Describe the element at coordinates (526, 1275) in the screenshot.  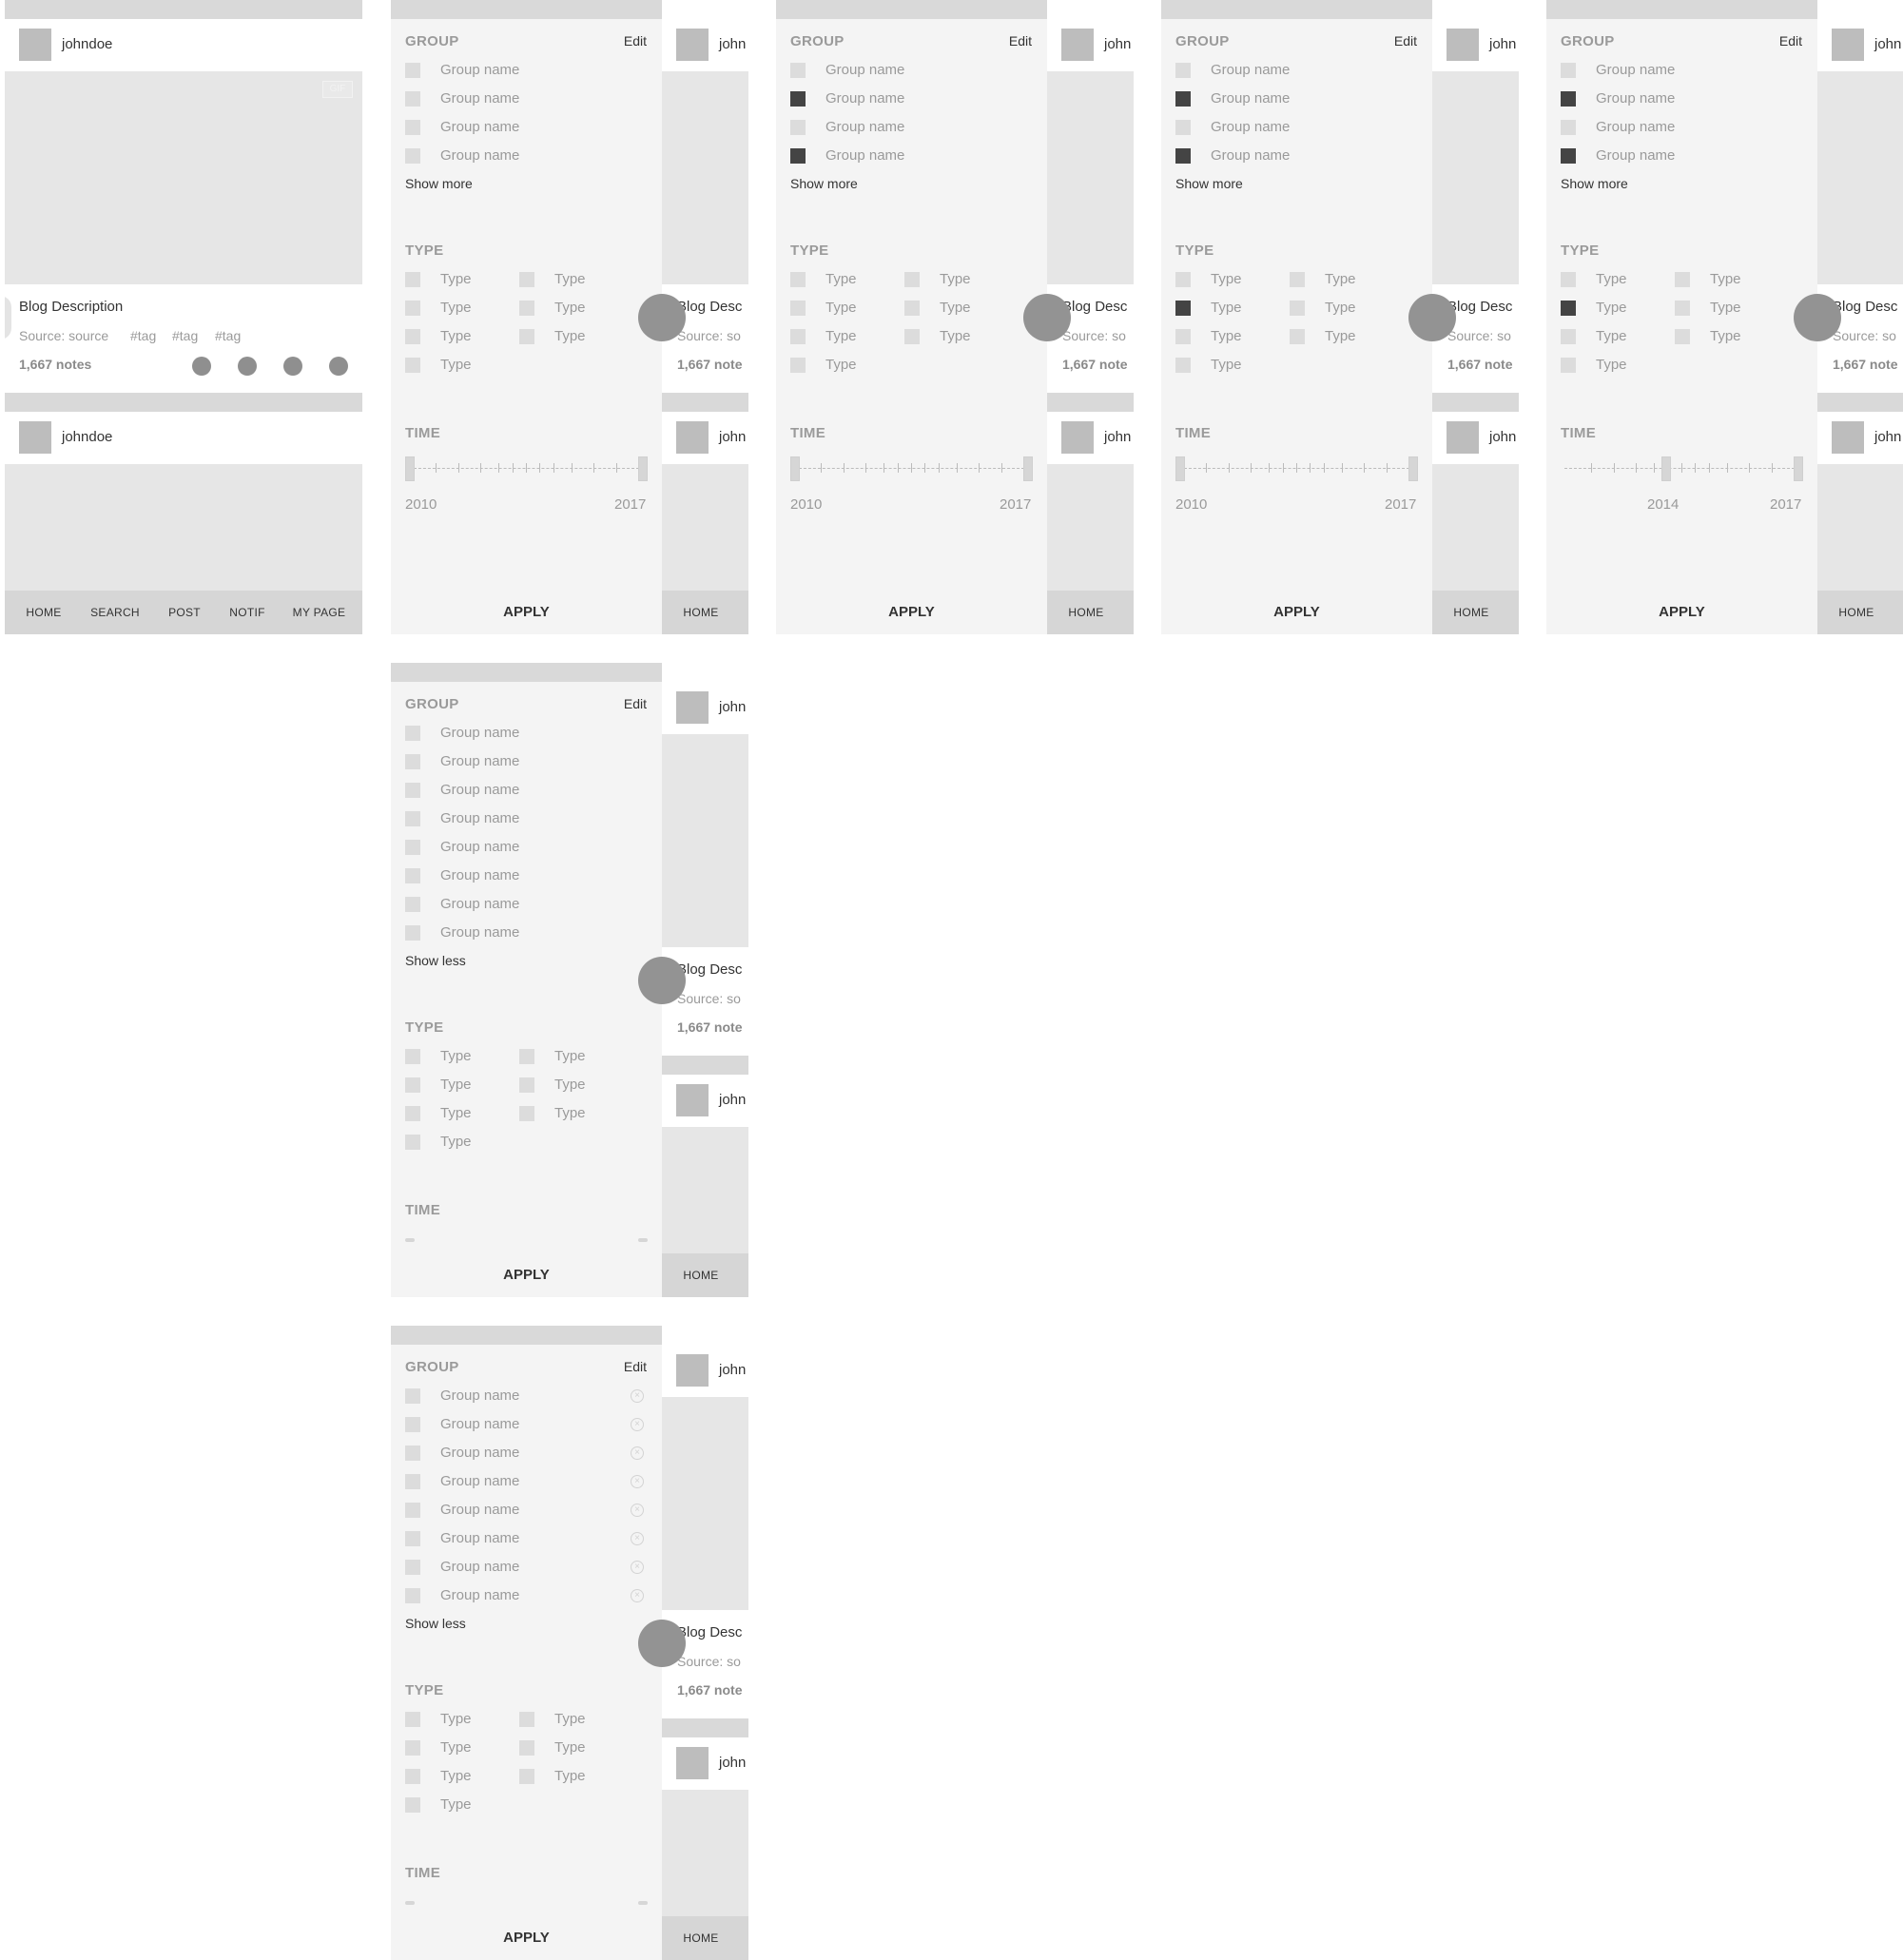
I see `apply-button: APPLY` at that location.